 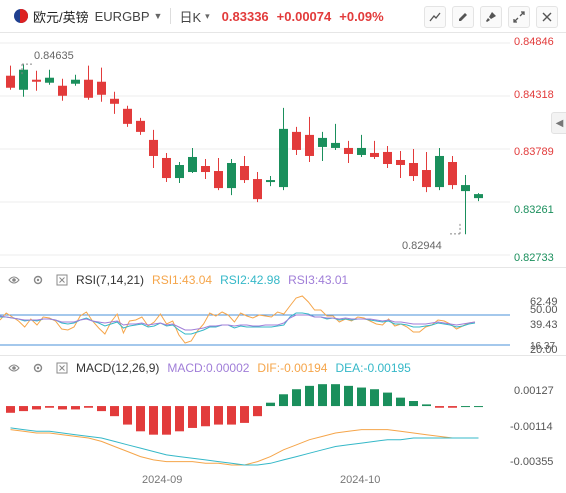 I want to click on price-change: +0.00074, so click(x=304, y=16).